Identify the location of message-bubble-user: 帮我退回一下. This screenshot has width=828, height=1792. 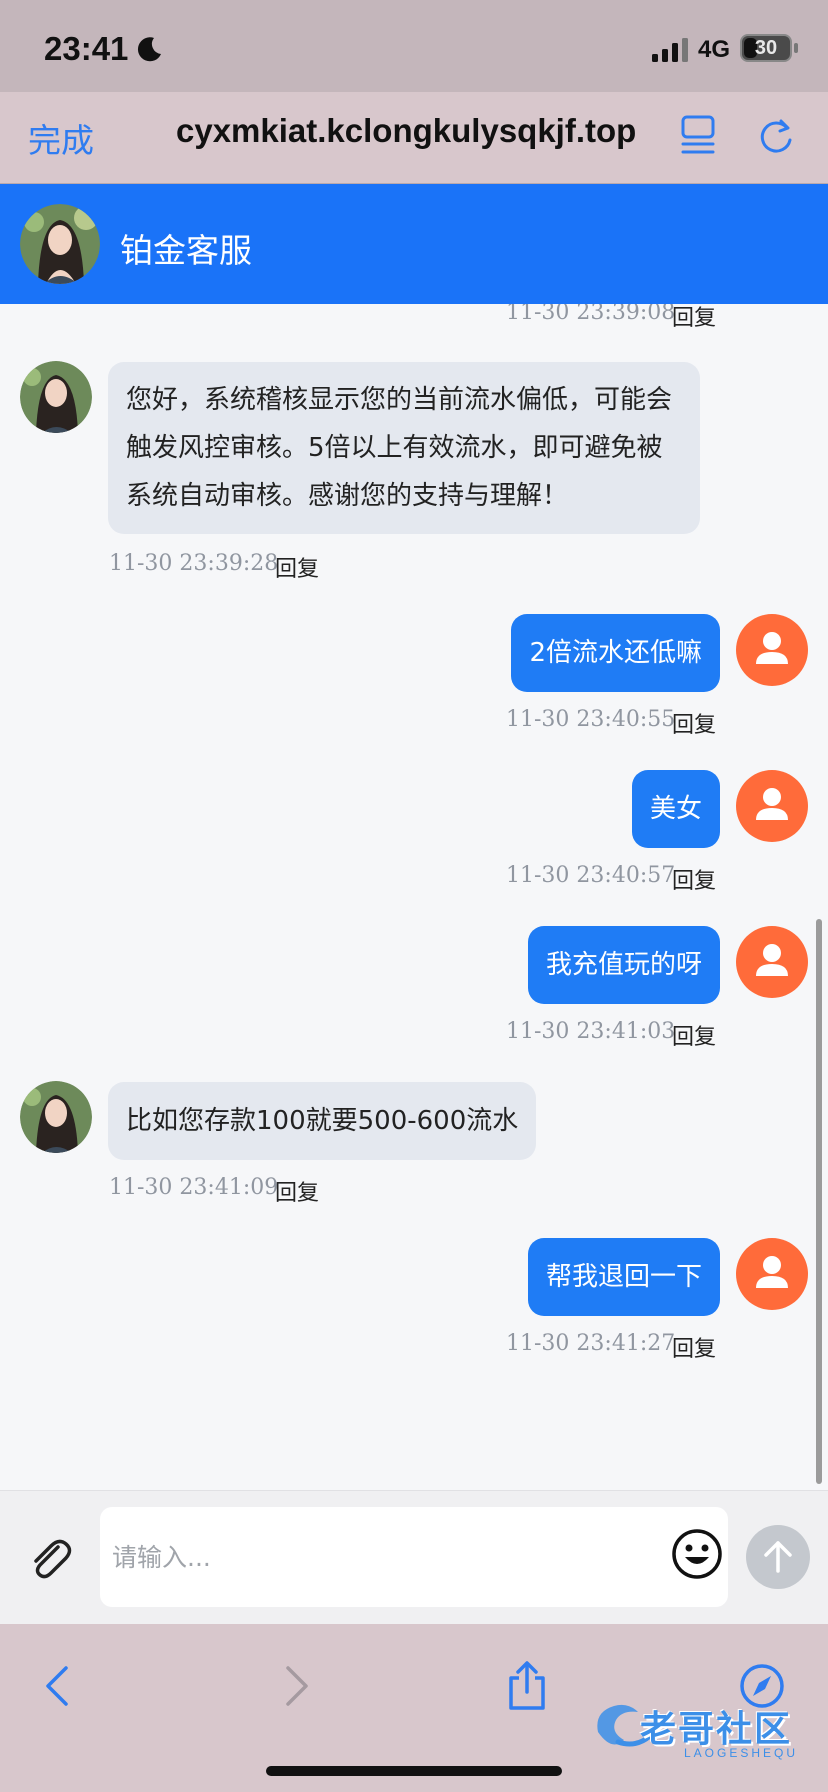
(623, 1277).